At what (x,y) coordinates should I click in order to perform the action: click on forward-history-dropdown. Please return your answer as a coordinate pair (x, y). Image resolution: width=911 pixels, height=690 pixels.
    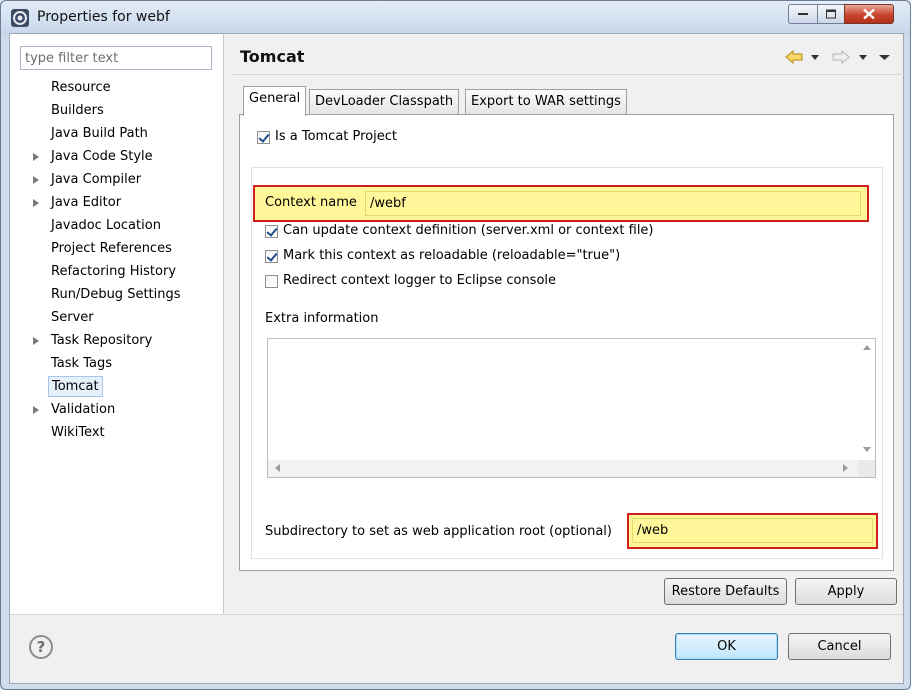
    Looking at the image, I should click on (863, 58).